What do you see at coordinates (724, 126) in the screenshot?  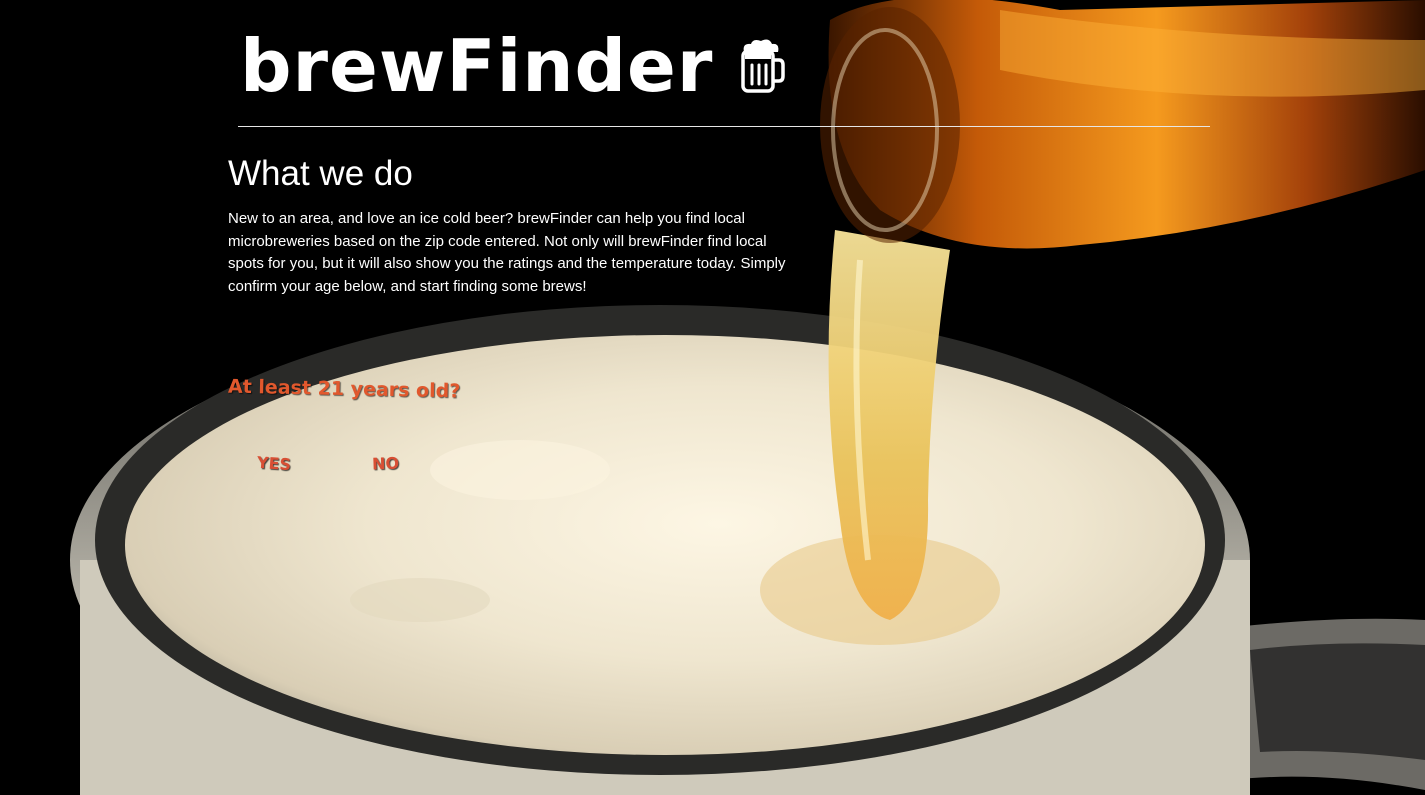 I see `header-divider` at bounding box center [724, 126].